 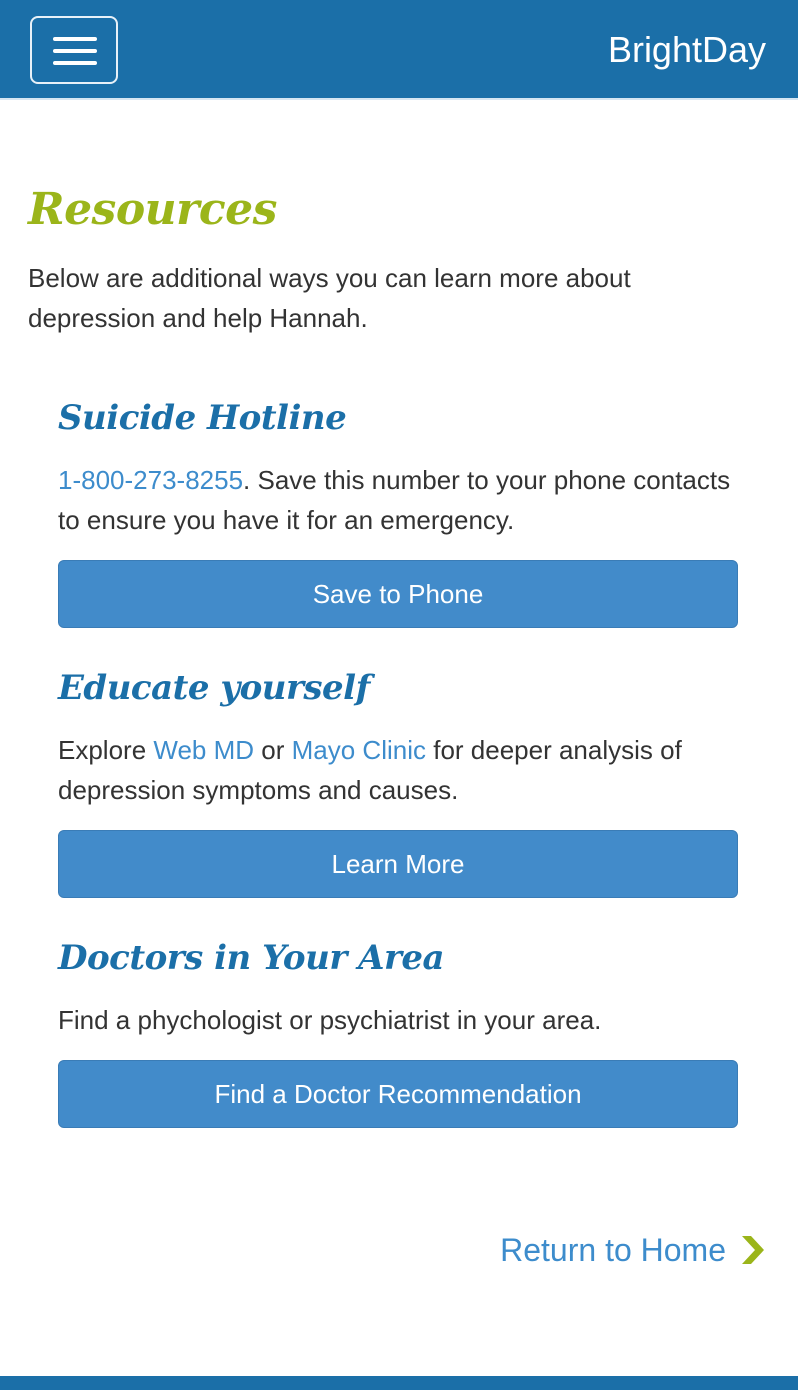 What do you see at coordinates (150, 480) in the screenshot?
I see `hotline-phone-link: 1-800-273-8255` at bounding box center [150, 480].